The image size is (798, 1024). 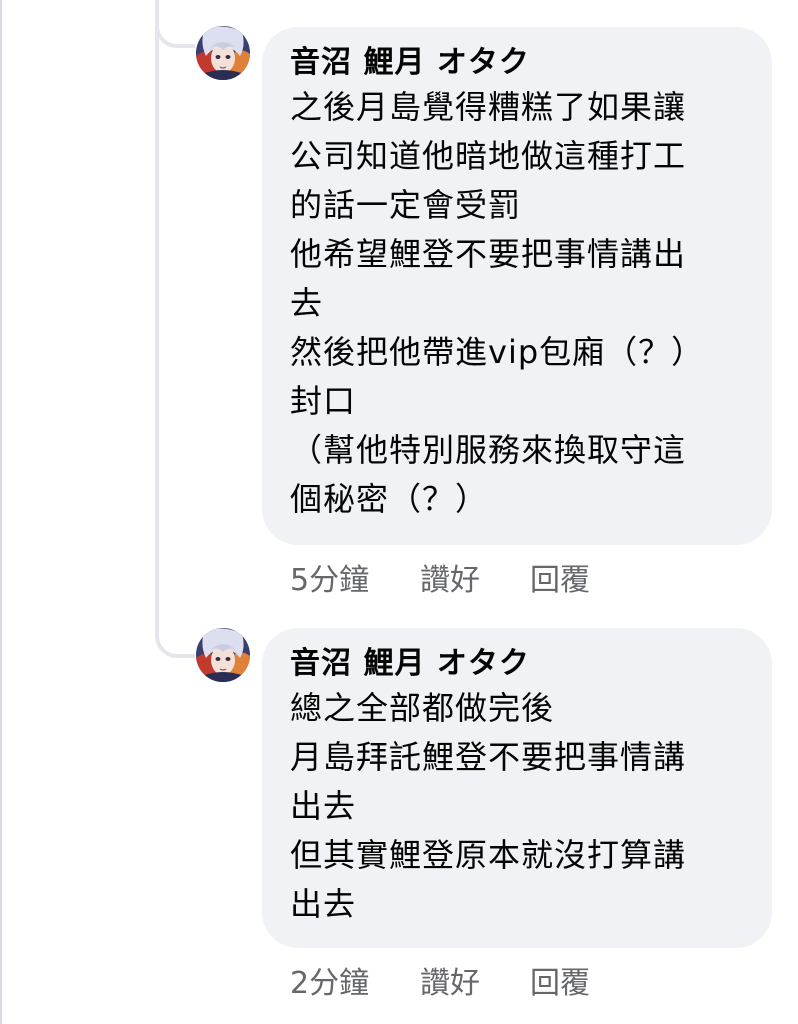 What do you see at coordinates (488, 757) in the screenshot?
I see `comment-text-line: 月島拜託鯉登不要把事情講` at bounding box center [488, 757].